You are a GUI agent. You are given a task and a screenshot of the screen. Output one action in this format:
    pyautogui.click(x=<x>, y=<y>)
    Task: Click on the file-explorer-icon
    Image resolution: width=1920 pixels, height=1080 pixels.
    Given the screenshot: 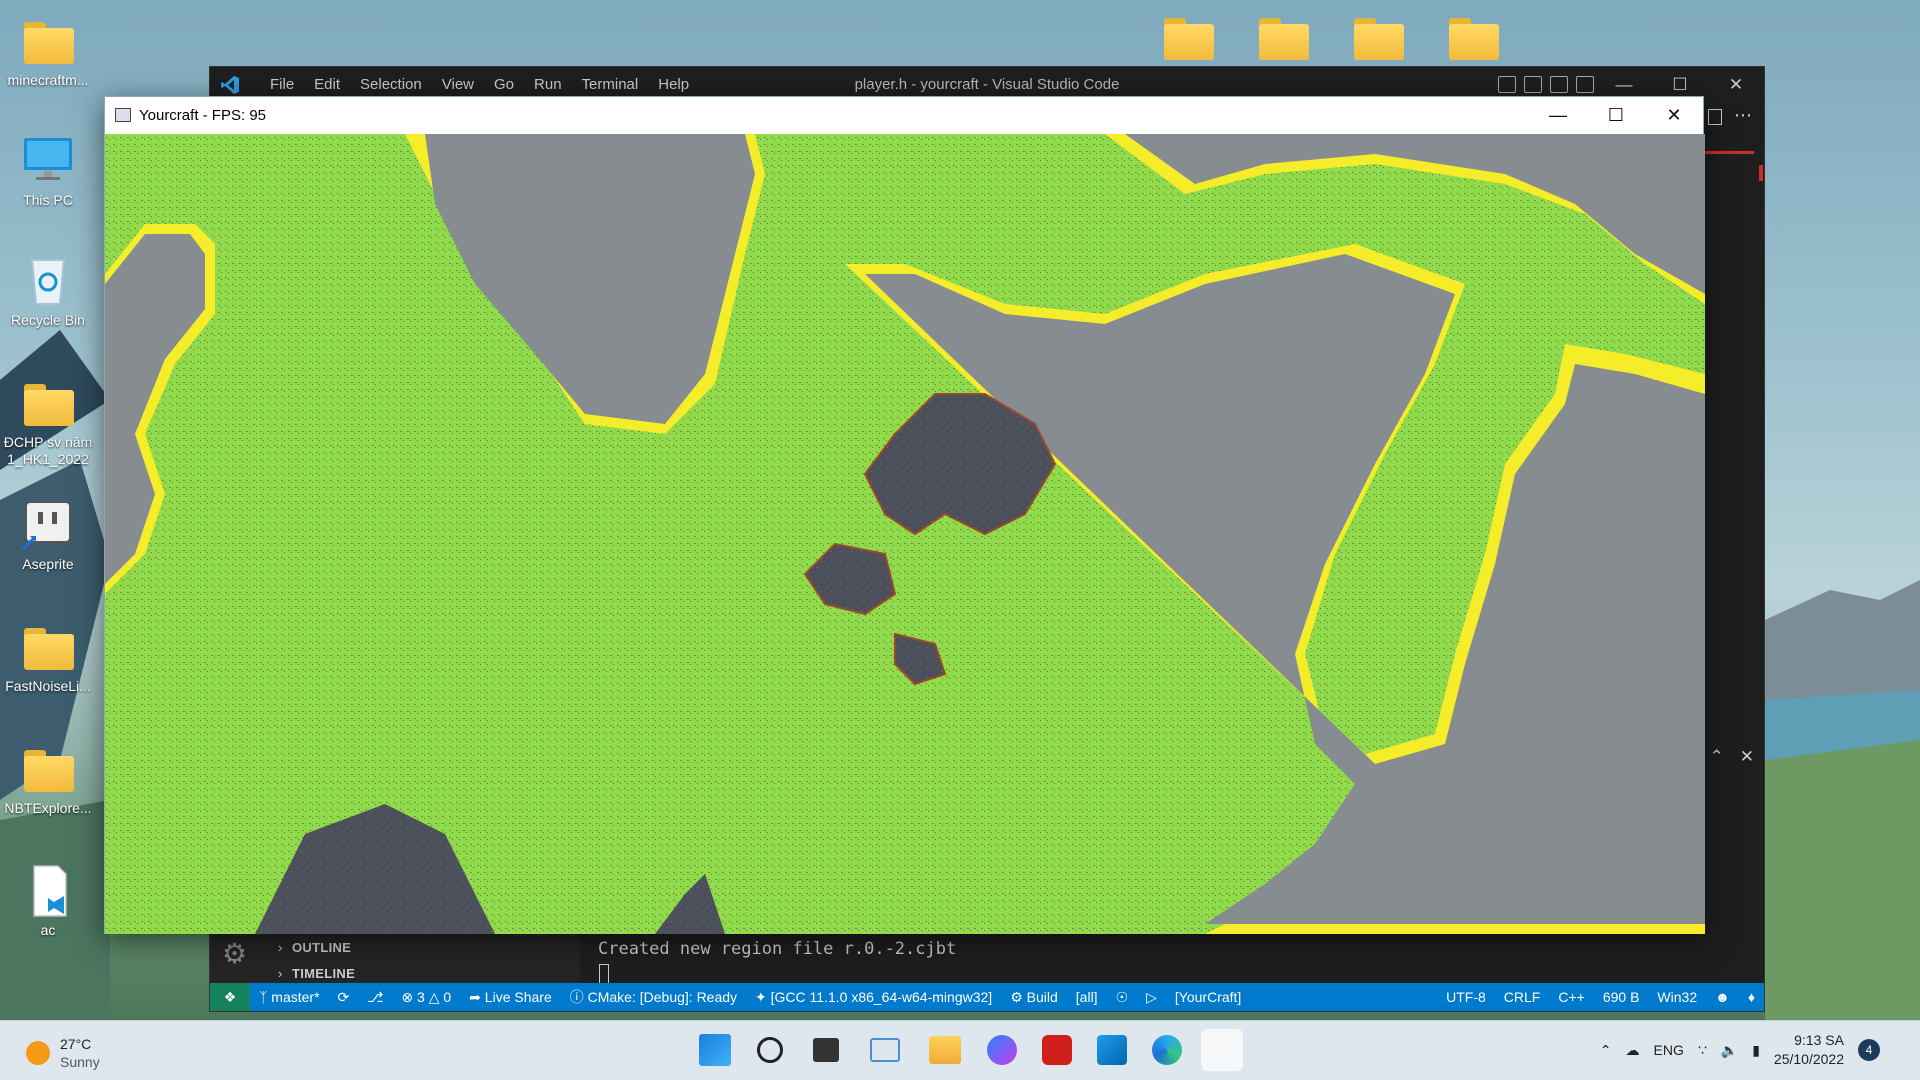 What is the action you would take?
    pyautogui.click(x=945, y=1050)
    